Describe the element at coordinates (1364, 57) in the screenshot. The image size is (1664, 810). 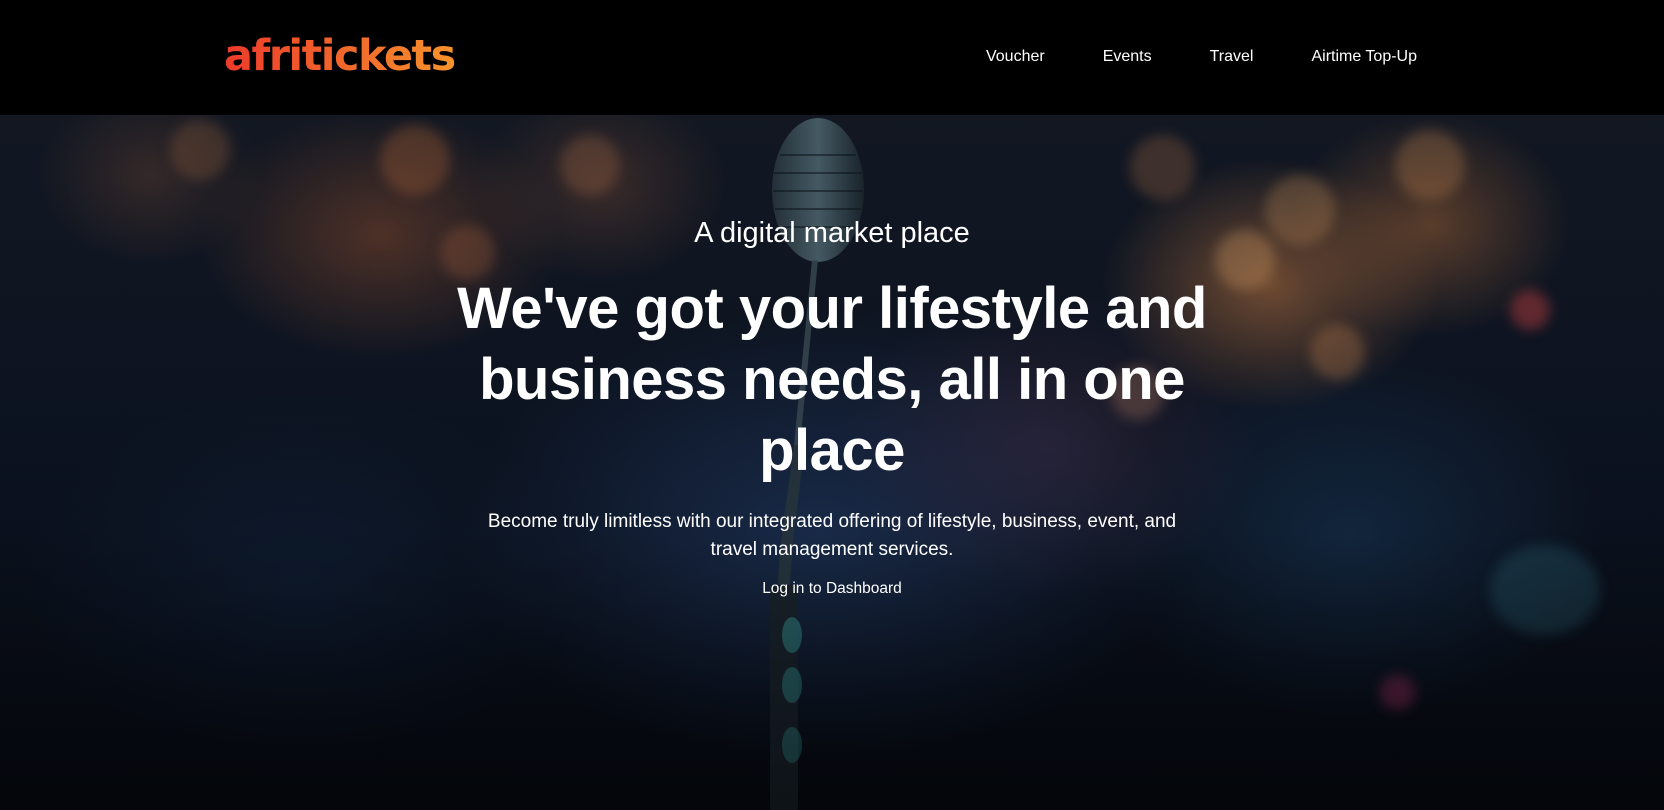
I see `nav-item-airtime-top-up: Airtime Top-Up` at that location.